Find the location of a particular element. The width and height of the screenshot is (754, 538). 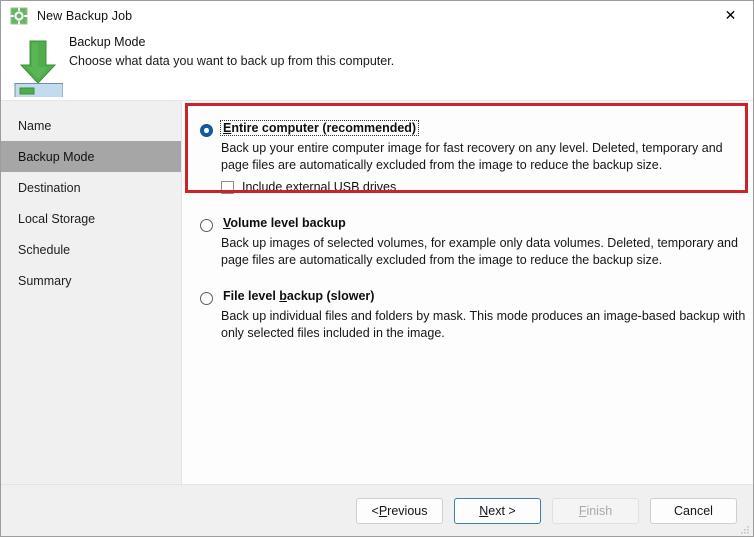

accel-key: F is located at coordinates (582, 510).